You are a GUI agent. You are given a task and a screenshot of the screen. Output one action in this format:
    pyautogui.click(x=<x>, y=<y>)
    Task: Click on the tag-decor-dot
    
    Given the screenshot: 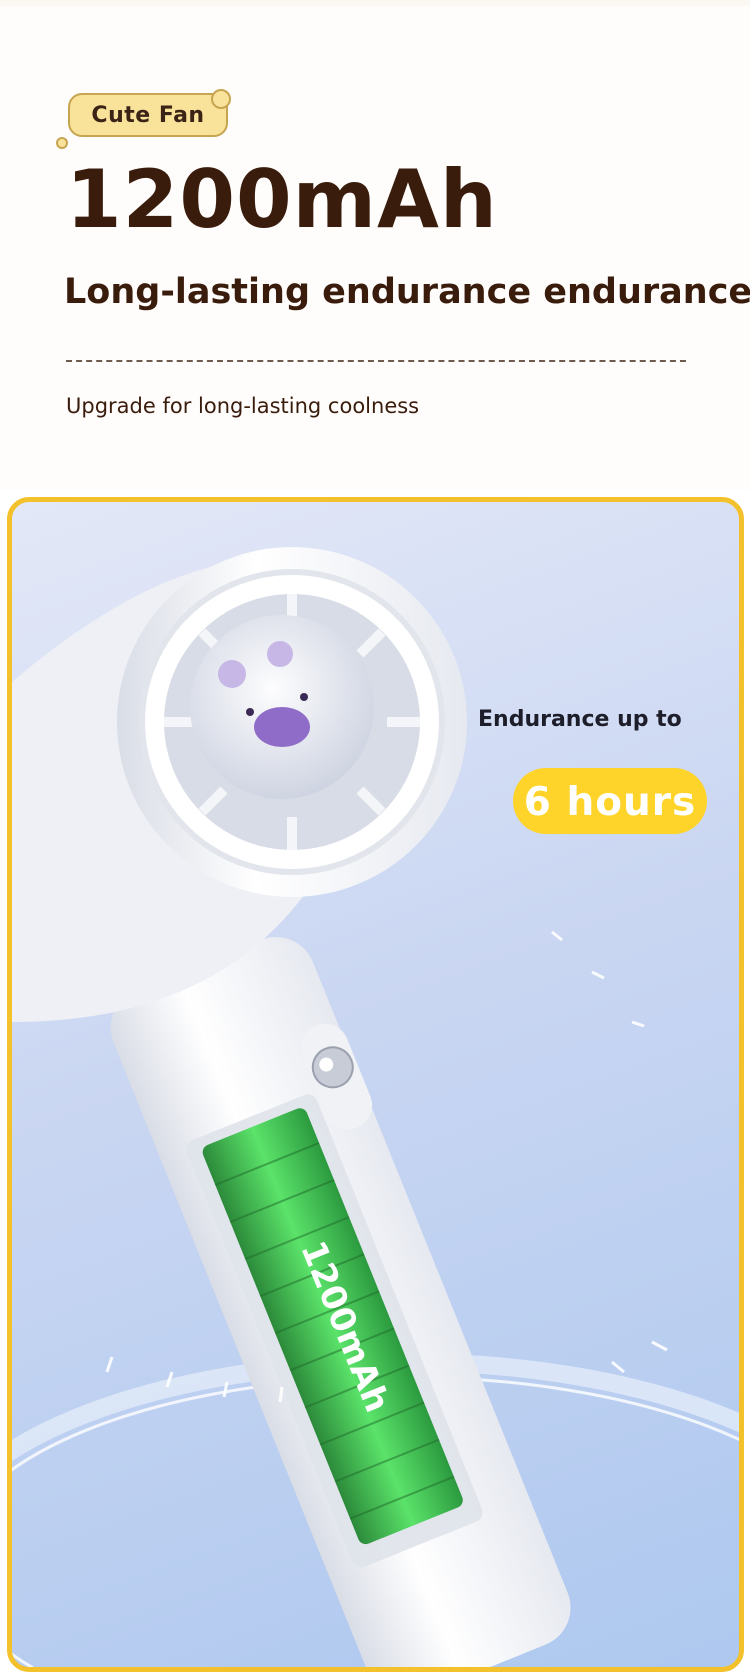 What is the action you would take?
    pyautogui.click(x=221, y=99)
    